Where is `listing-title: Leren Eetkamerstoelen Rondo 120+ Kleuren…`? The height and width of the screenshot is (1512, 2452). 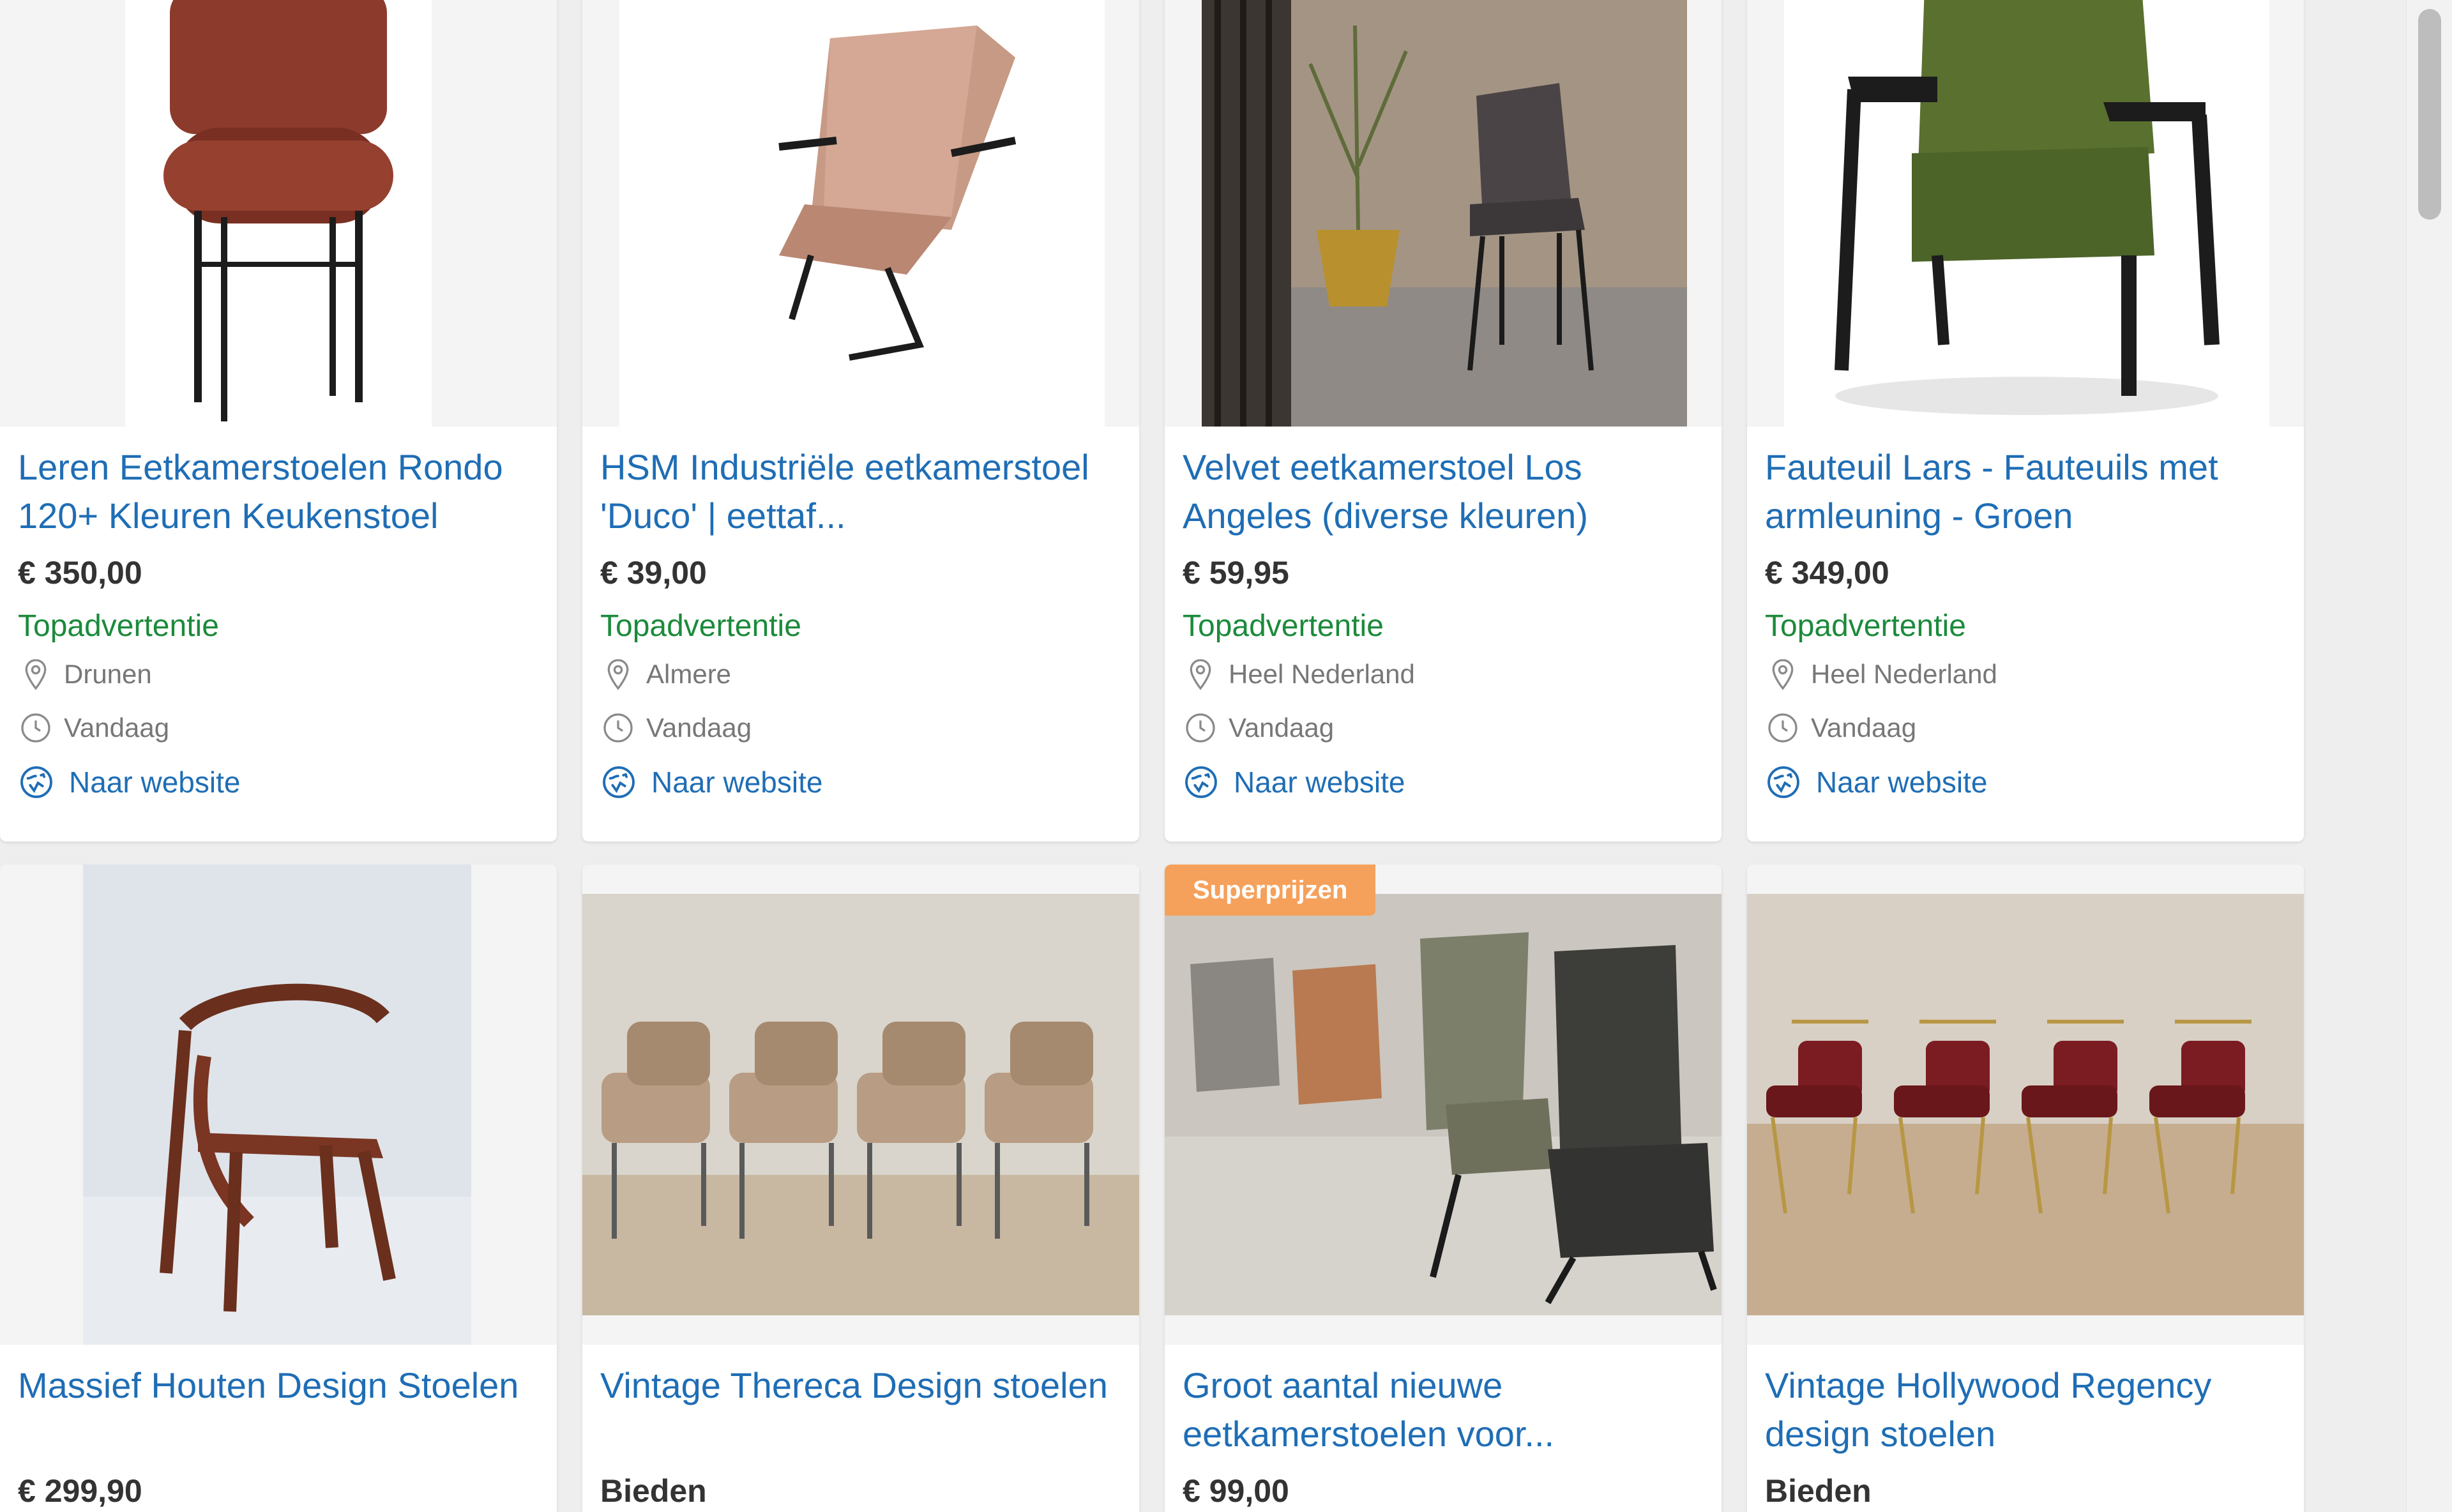 listing-title: Leren Eetkamerstoelen Rondo 120+ Kleuren… is located at coordinates (278, 491).